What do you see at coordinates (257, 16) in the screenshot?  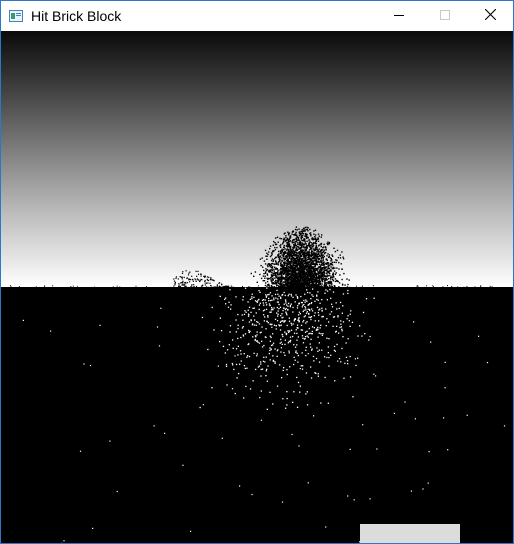 I see `title-bar: Hit Brick Block` at bounding box center [257, 16].